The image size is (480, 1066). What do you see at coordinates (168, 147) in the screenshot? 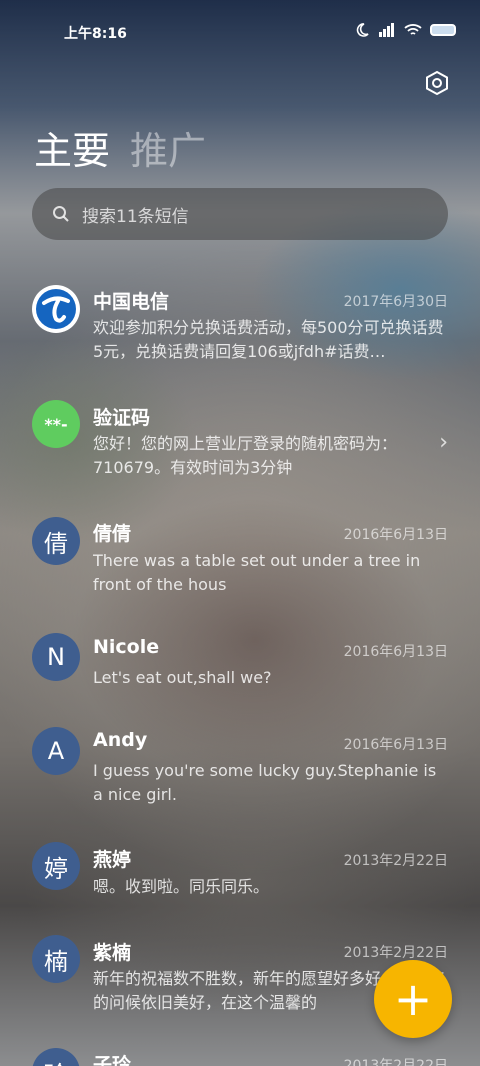
I see `tab-promotions: 推广` at bounding box center [168, 147].